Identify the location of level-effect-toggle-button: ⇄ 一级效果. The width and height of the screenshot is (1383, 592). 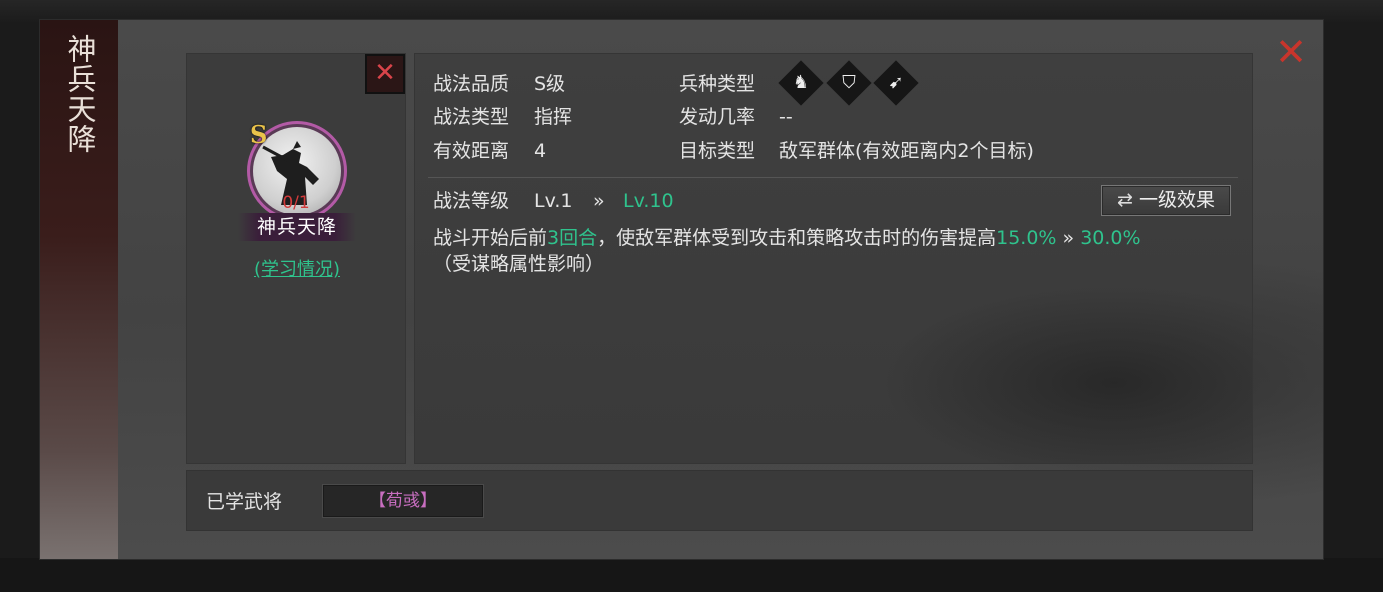
(1166, 200).